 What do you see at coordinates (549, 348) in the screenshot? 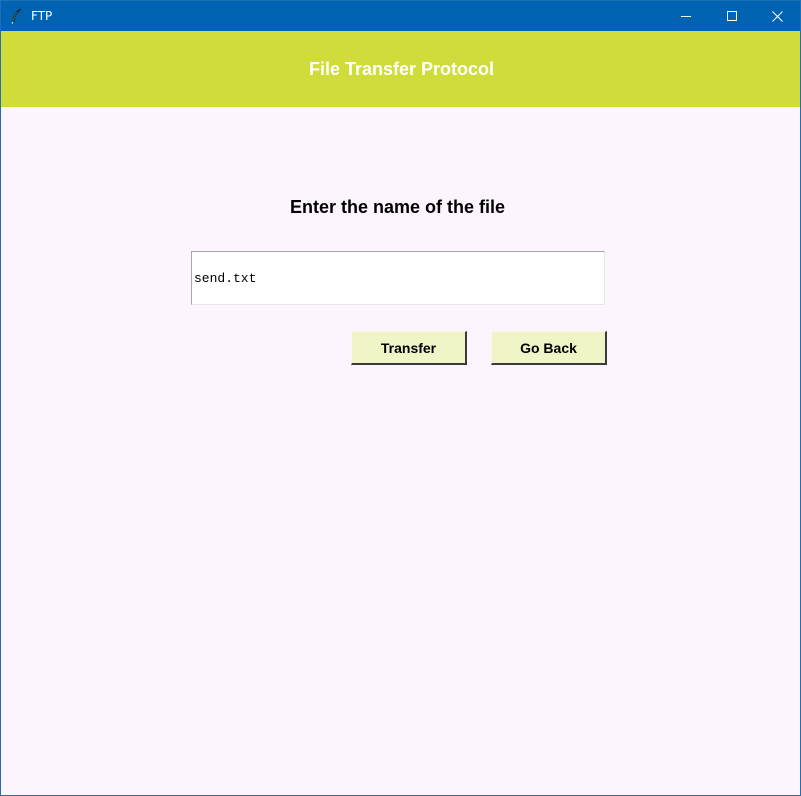
I see `go-back-button: Go Back` at bounding box center [549, 348].